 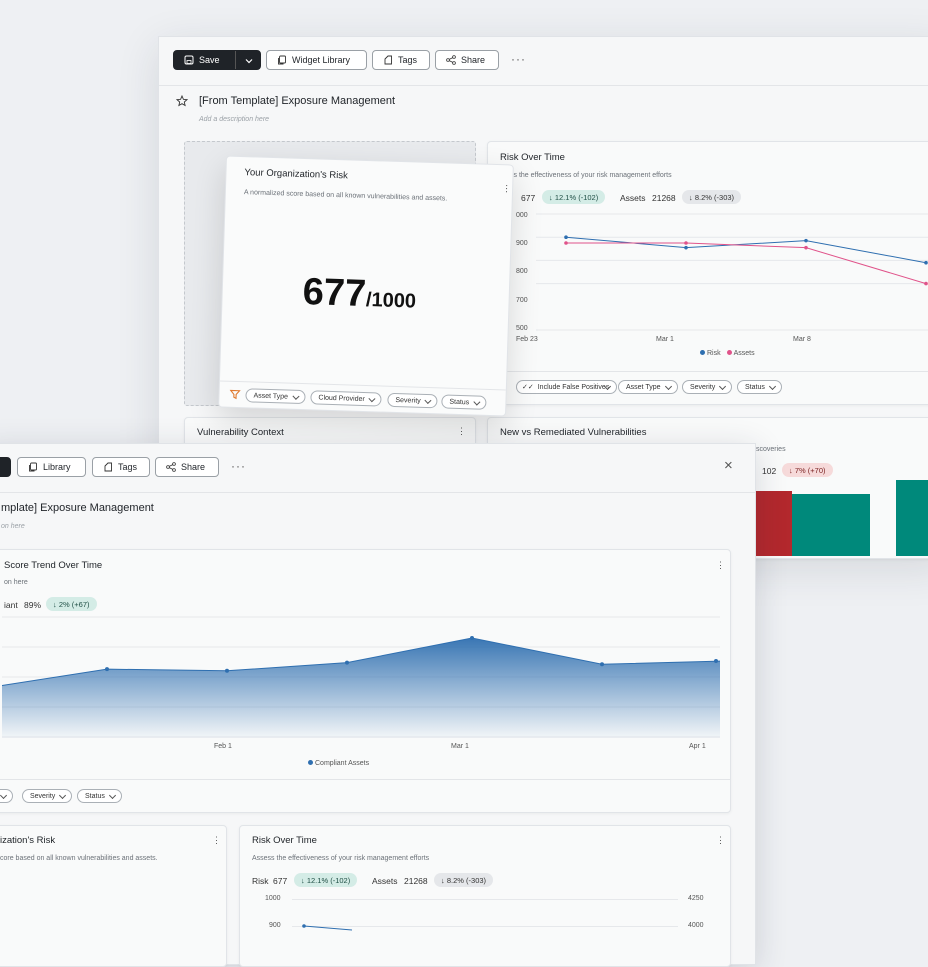 What do you see at coordinates (182, 101) in the screenshot?
I see `star-icon` at bounding box center [182, 101].